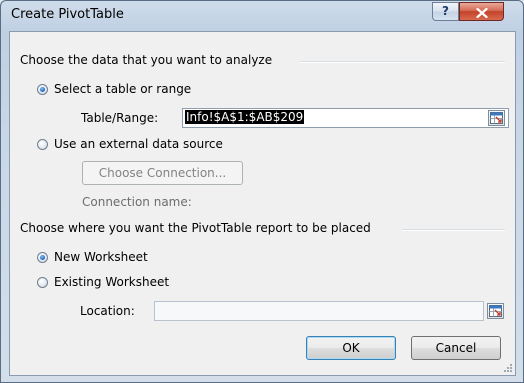  What do you see at coordinates (42, 144) in the screenshot?
I see `external-source-radio` at bounding box center [42, 144].